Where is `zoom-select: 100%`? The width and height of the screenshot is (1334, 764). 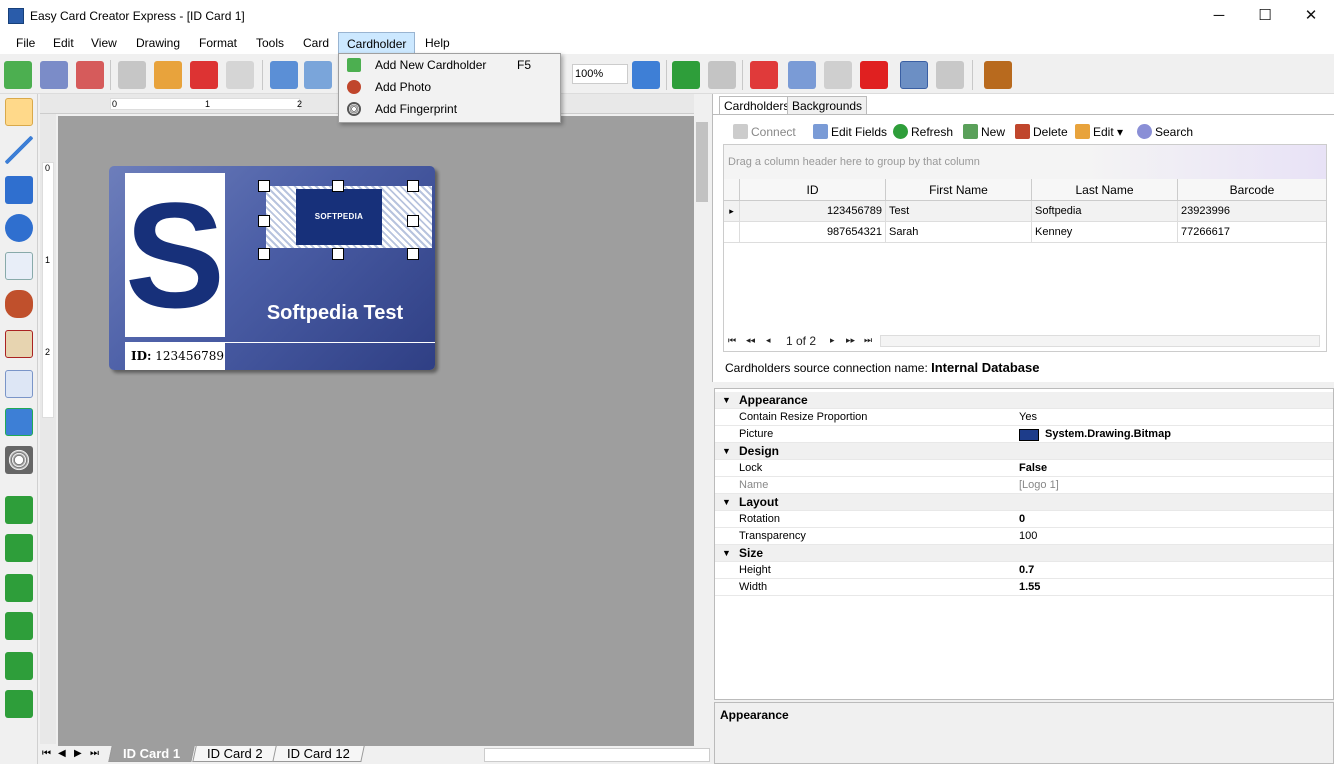 zoom-select: 100% is located at coordinates (600, 74).